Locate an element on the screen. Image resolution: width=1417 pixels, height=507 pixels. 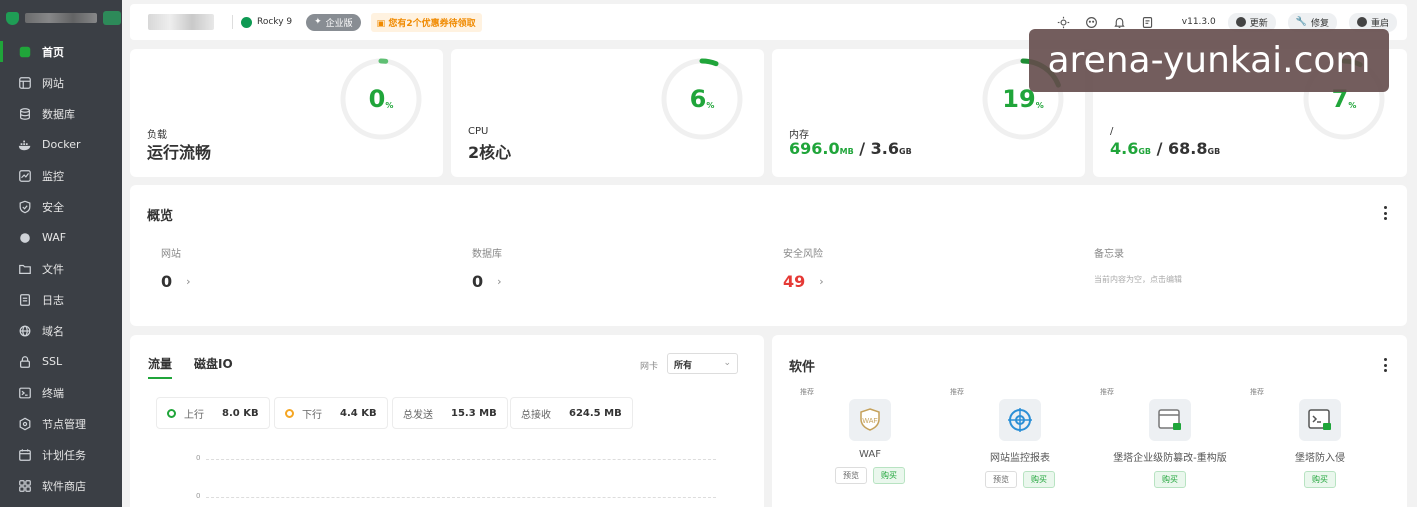
sidebar-item-domain: 域名 is located at coordinates (61, 330).